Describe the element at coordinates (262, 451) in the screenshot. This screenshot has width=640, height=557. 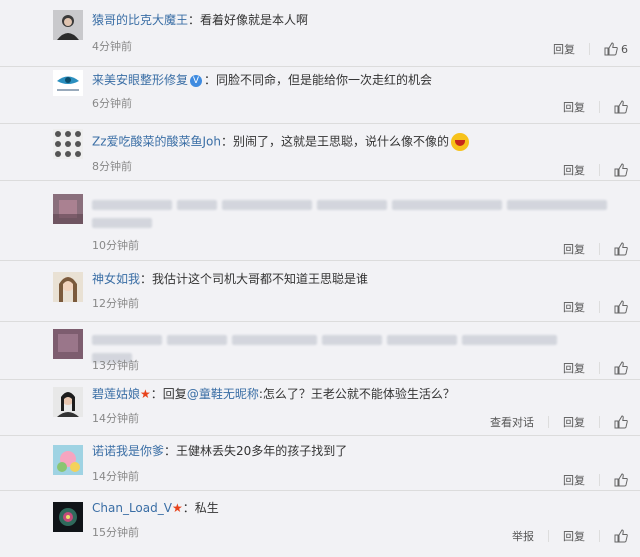
I see `comment-text: 王健林丢失20多年的孩子找到了` at that location.